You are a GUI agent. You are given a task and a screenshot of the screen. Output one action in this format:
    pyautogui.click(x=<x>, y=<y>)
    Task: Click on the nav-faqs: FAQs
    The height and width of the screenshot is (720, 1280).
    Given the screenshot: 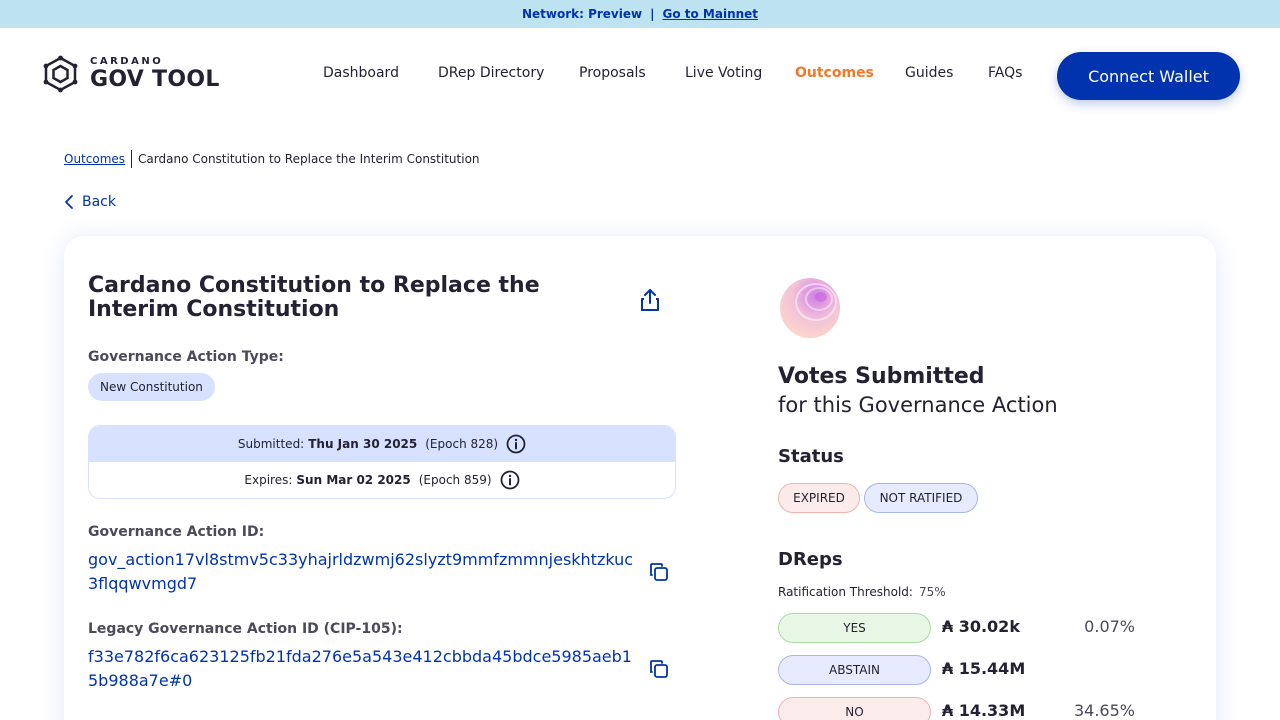 What is the action you would take?
    pyautogui.click(x=1005, y=73)
    